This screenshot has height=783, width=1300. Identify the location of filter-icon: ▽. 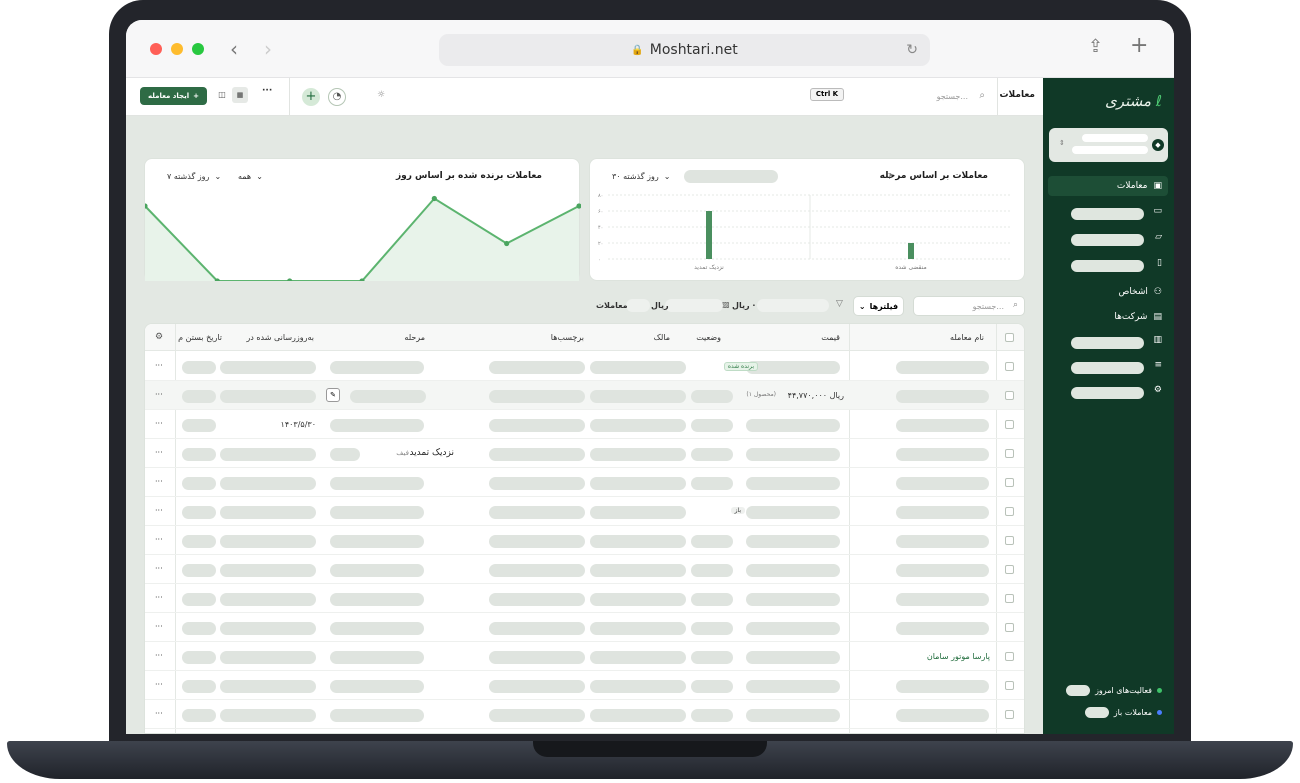
(839, 304).